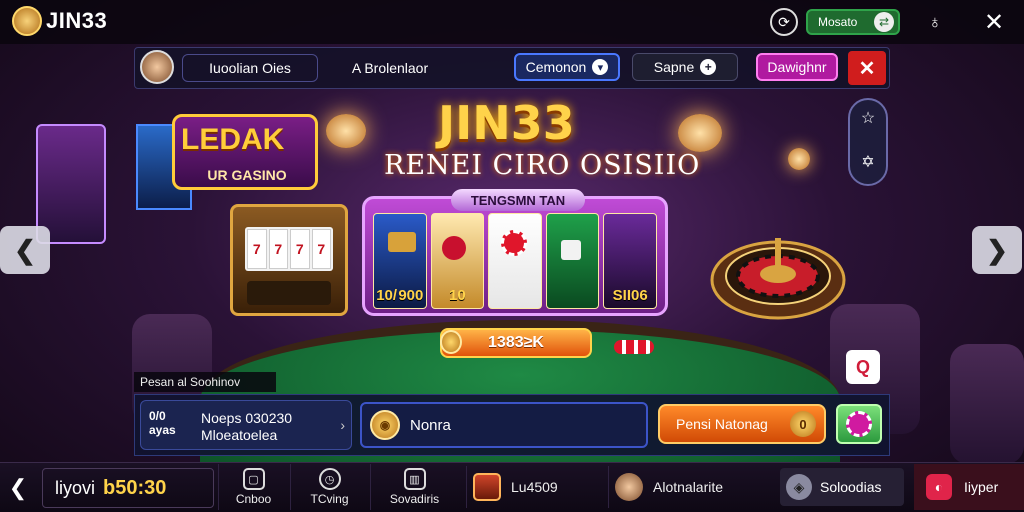 The image size is (1024, 512). What do you see at coordinates (18, 488) in the screenshot?
I see `back-arrow-icon: ❮` at bounding box center [18, 488].